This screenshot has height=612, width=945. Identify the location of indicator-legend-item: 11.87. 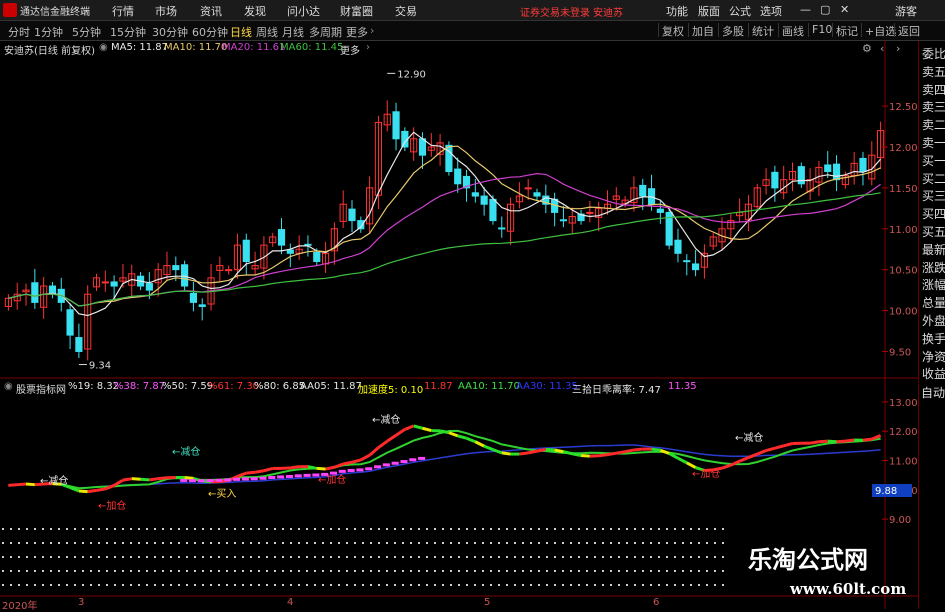
(438, 386).